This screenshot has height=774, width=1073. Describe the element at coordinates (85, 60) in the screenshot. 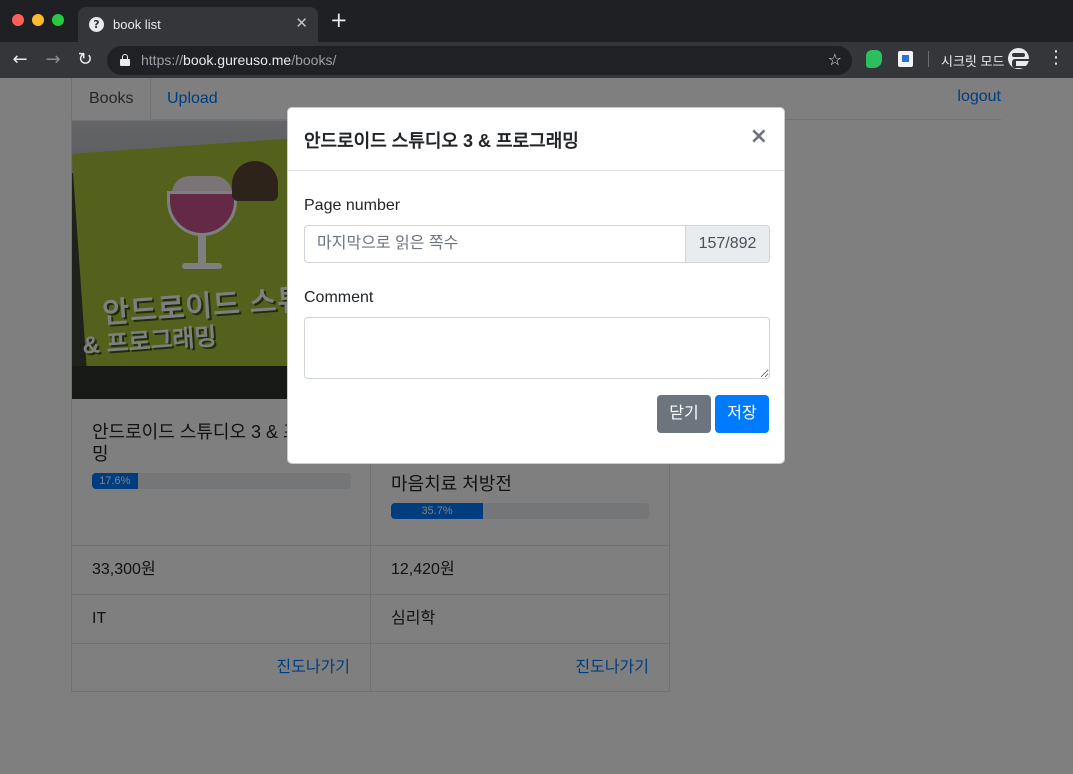

I see `reload-icon: ↻` at that location.